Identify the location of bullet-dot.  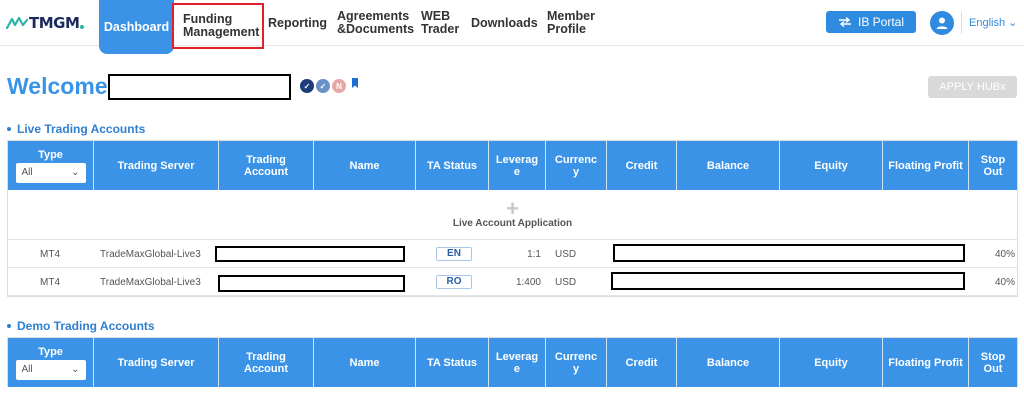
(9, 129).